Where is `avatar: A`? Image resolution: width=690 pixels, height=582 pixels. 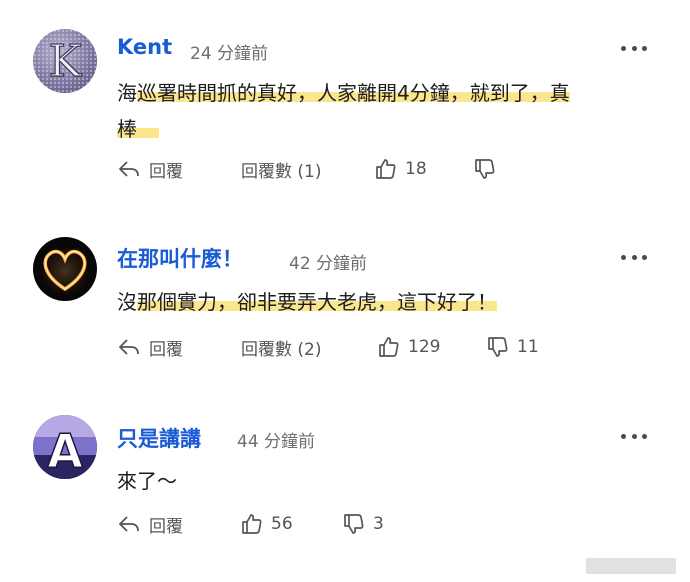
avatar: A is located at coordinates (65, 447).